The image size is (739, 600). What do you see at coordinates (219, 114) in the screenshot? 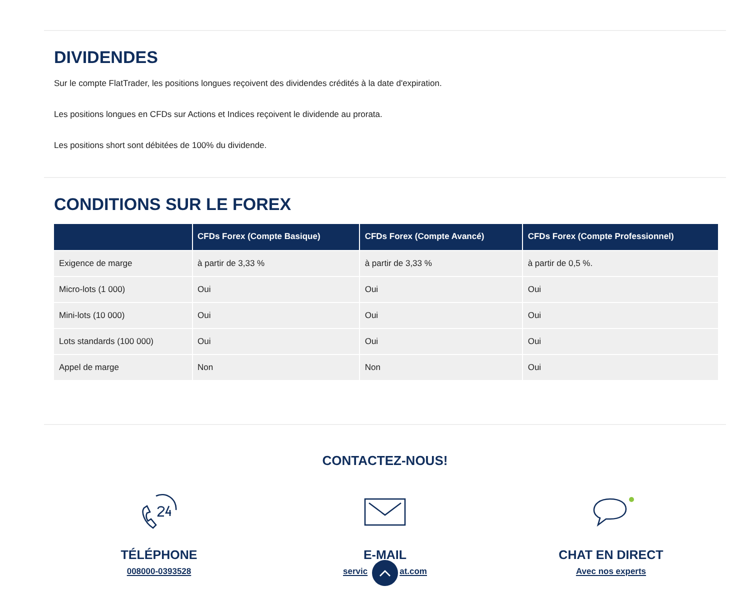
I see `paragraph: Les positions longues en CFDs sur Actions et Indices reçoivent le dividende au prorata.` at bounding box center [219, 114].